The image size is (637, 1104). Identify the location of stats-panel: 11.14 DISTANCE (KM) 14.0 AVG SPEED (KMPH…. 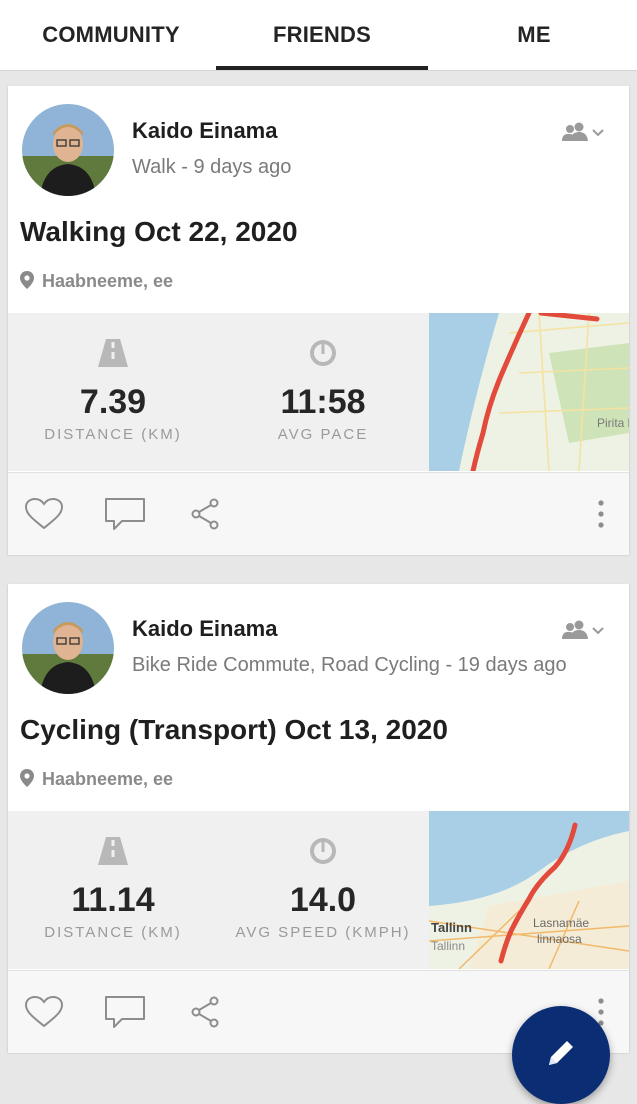
(218, 890).